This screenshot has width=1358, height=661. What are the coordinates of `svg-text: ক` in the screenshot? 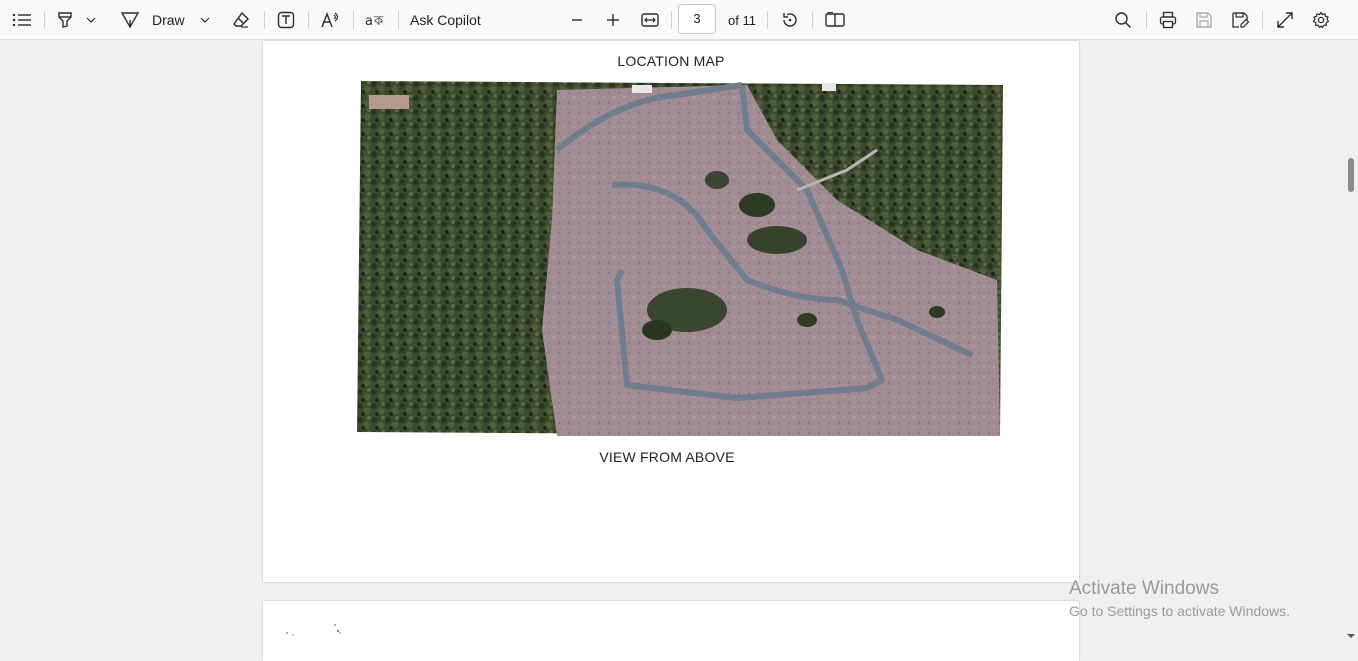 It's located at (378, 21).